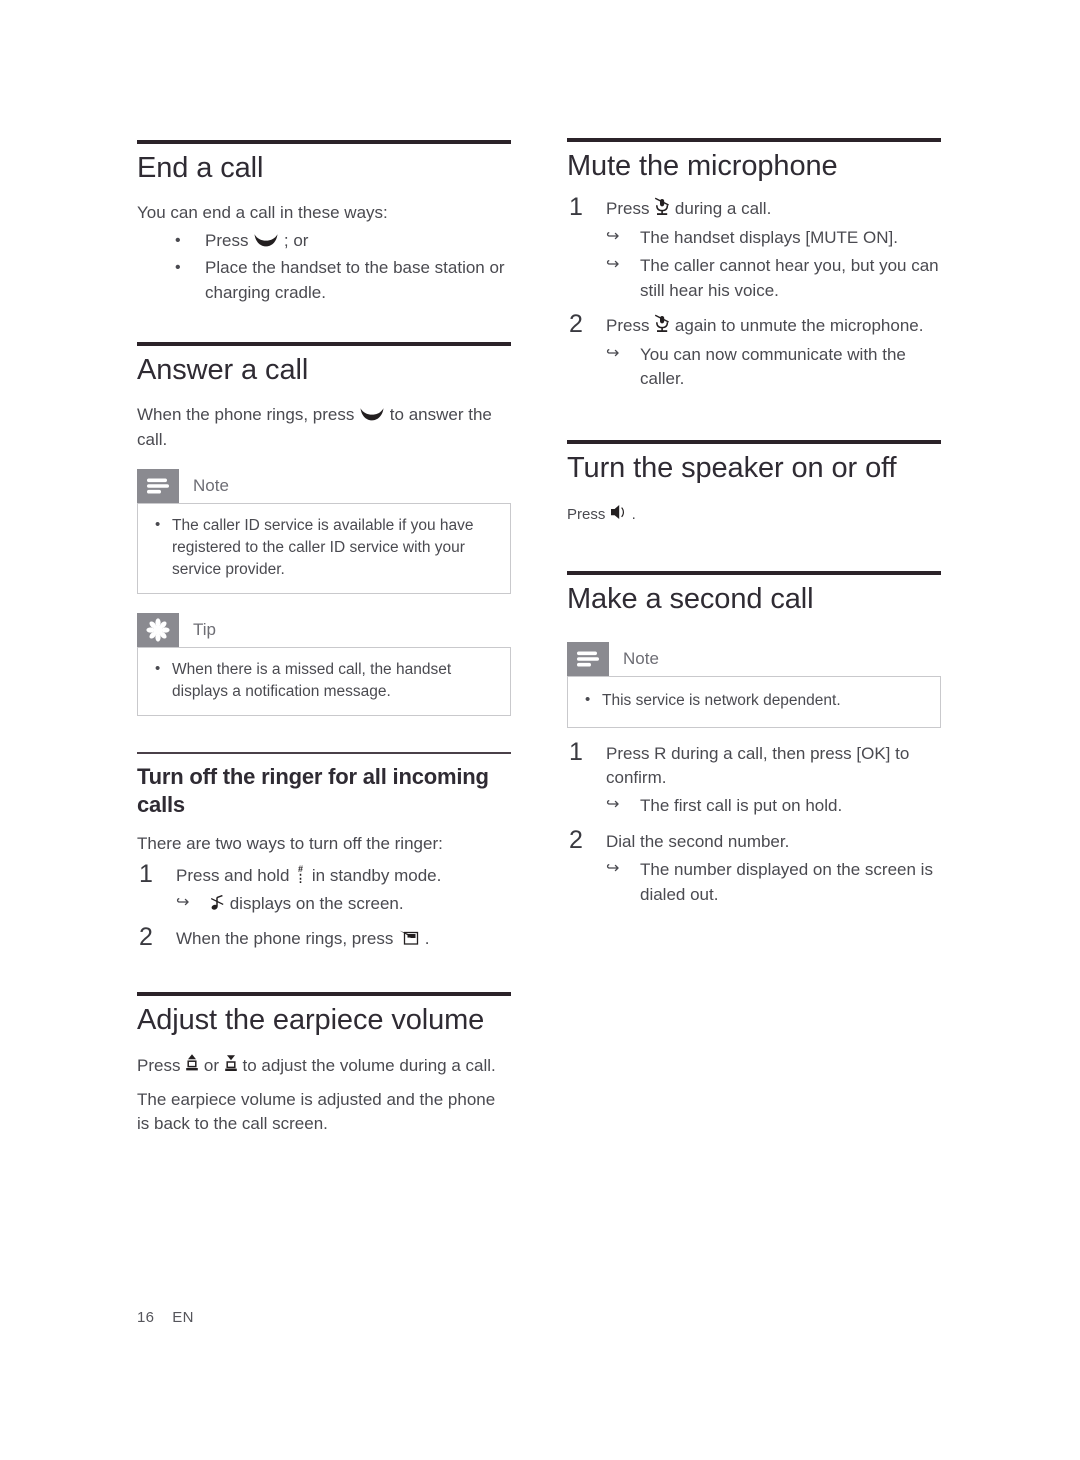  Describe the element at coordinates (200, 168) in the screenshot. I see `page-title-end-a-call: End a call` at that location.